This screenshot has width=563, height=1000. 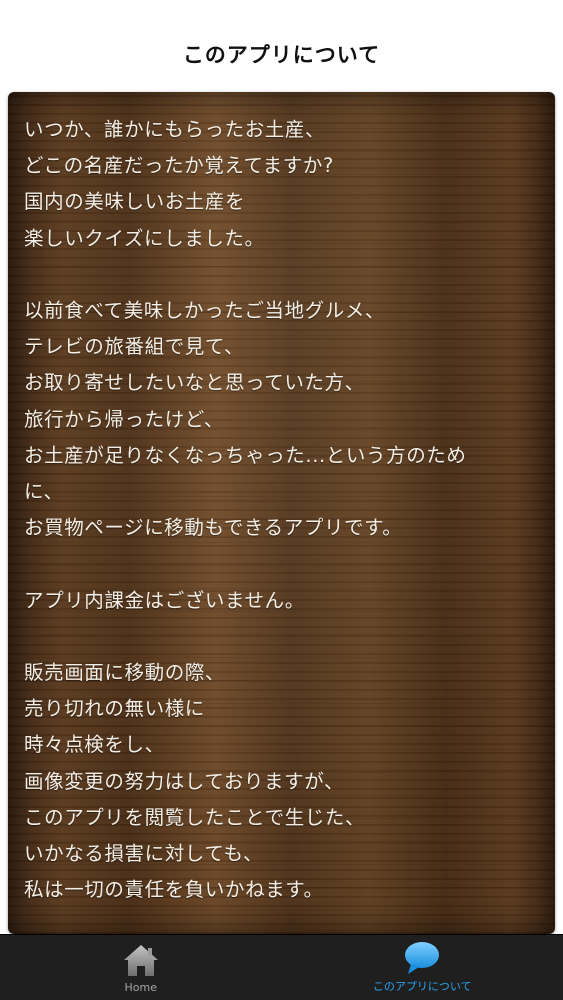 I want to click on tab-home: Home, so click(x=141, y=967).